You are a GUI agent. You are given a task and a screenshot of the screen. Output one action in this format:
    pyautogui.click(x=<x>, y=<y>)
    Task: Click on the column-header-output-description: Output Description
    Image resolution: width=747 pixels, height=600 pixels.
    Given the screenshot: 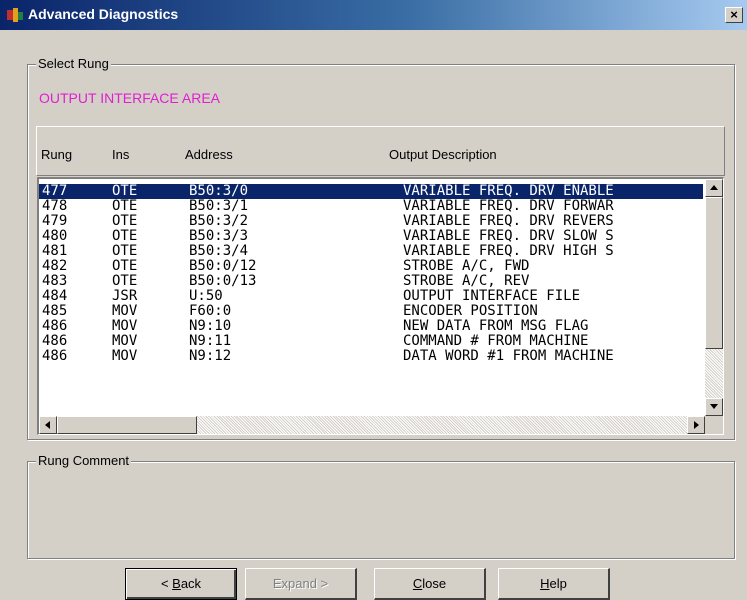 What is the action you would take?
    pyautogui.click(x=443, y=154)
    